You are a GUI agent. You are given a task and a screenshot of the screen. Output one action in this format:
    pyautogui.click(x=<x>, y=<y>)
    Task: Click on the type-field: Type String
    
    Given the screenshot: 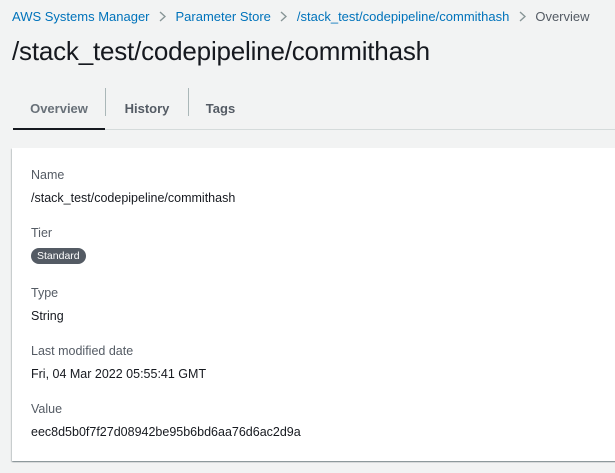 What is the action you would take?
    pyautogui.click(x=47, y=304)
    